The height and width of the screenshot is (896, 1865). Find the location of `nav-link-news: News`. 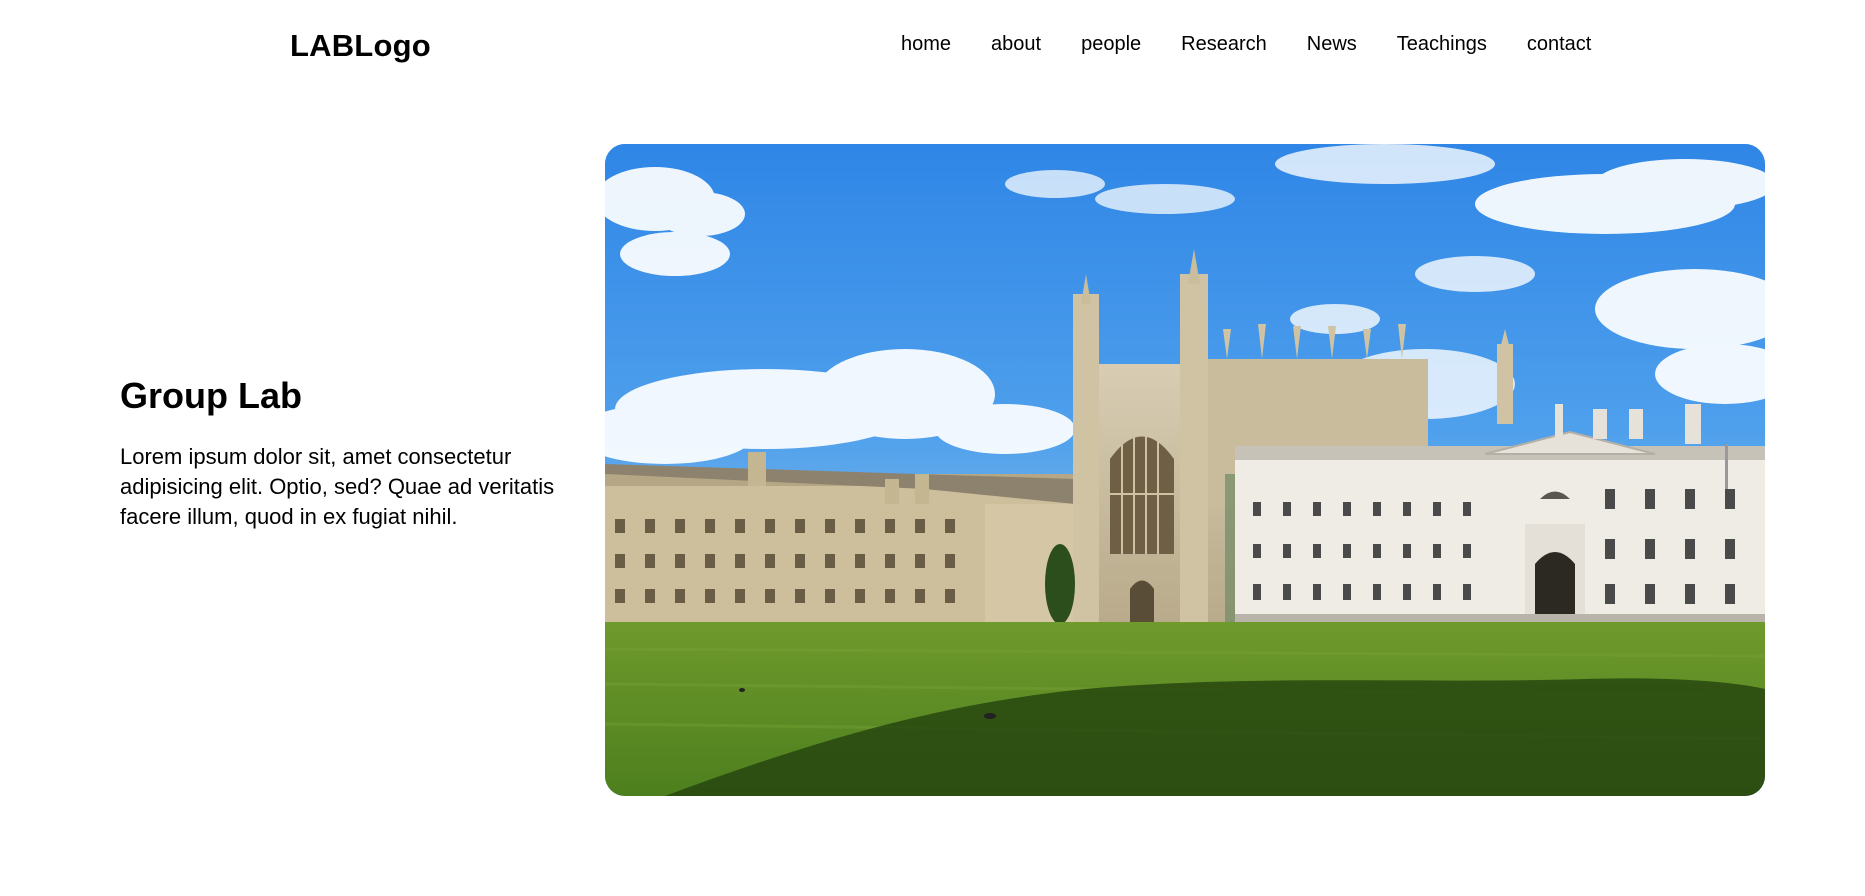

nav-link-news: News is located at coordinates (1332, 44).